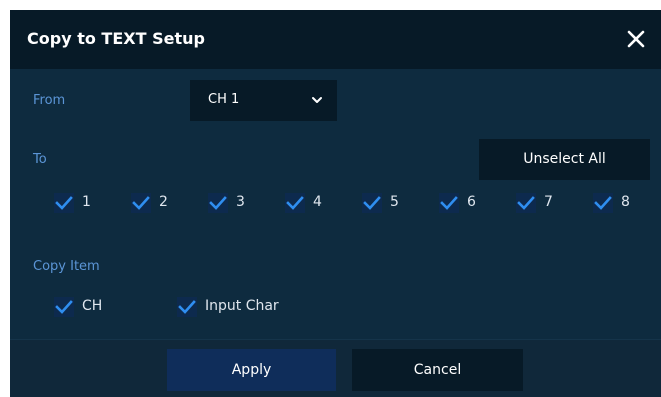 The image size is (661, 397). Describe the element at coordinates (317, 100) in the screenshot. I see `chevron-down-icon` at that location.